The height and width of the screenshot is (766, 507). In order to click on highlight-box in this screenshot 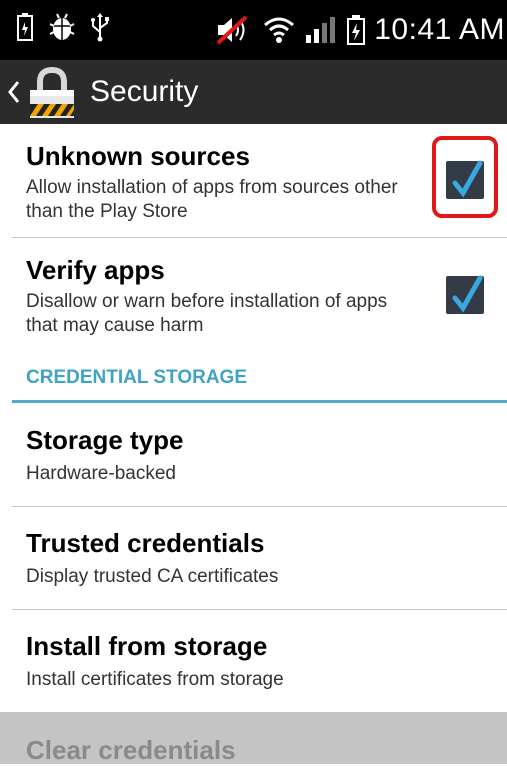, I will do `click(465, 177)`.